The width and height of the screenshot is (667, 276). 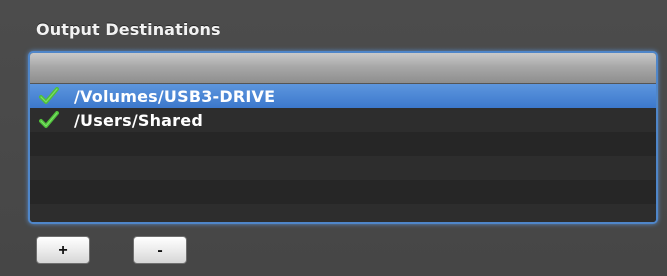 What do you see at coordinates (175, 96) in the screenshot?
I see `row-path-label: /Volumes/USB3-DRIVE` at bounding box center [175, 96].